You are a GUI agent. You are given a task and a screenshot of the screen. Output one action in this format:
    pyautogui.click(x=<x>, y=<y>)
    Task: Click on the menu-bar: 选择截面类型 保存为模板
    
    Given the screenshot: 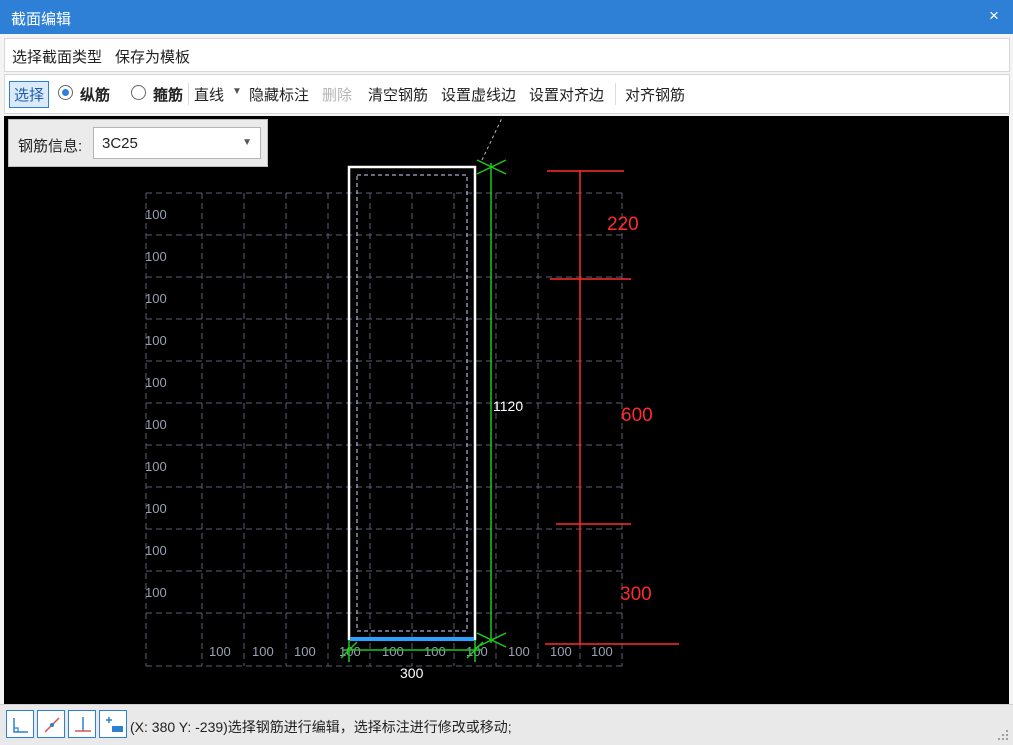 What is the action you would take?
    pyautogui.click(x=507, y=55)
    